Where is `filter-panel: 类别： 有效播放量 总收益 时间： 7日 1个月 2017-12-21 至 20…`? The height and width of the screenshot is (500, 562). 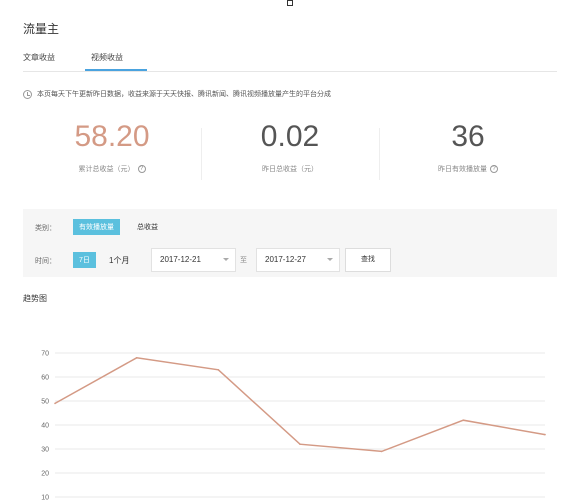
filter-panel: 类别： 有效播放量 总收益 时间： 7日 1个月 2017-12-21 至 20… is located at coordinates (290, 243).